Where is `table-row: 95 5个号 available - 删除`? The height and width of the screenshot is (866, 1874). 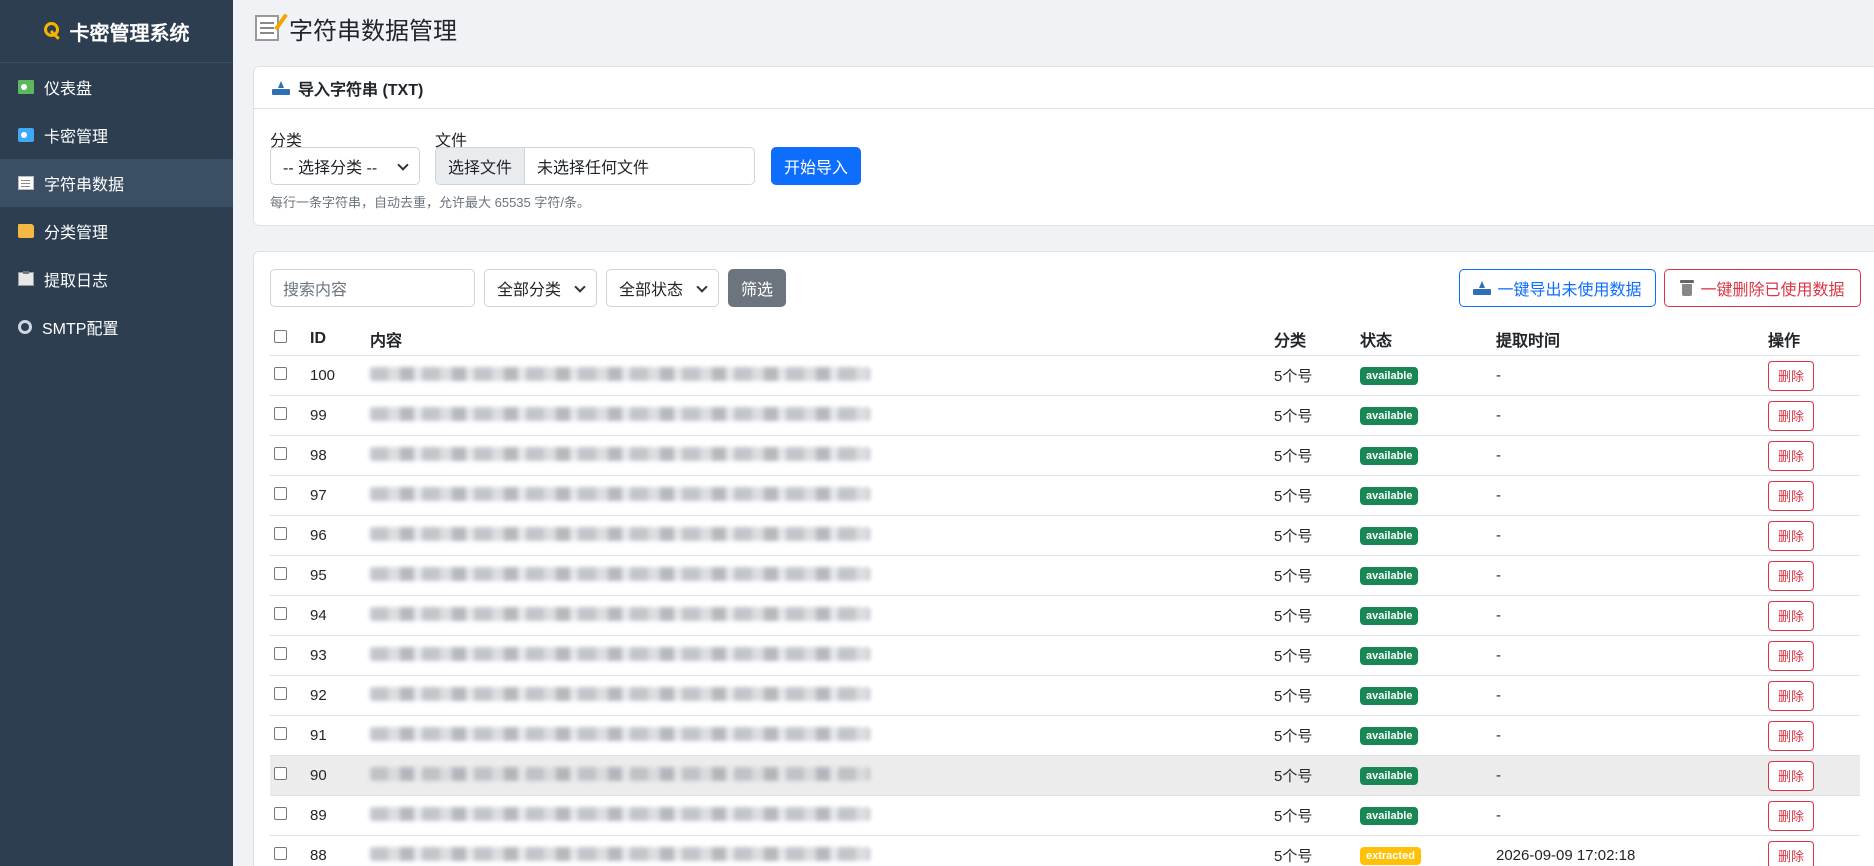
table-row: 95 5个号 available - 删除 is located at coordinates (1065, 576).